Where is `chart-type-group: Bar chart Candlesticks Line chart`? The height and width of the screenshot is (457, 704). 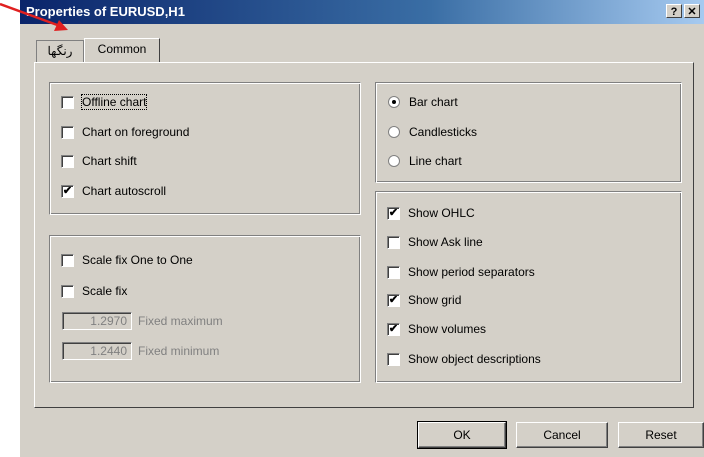 chart-type-group: Bar chart Candlesticks Line chart is located at coordinates (528, 132).